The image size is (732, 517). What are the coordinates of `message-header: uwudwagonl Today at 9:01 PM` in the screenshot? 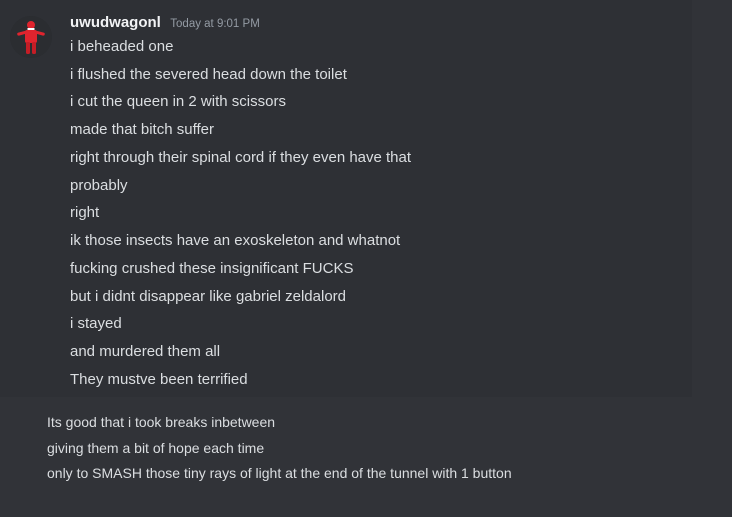 It's located at (165, 24).